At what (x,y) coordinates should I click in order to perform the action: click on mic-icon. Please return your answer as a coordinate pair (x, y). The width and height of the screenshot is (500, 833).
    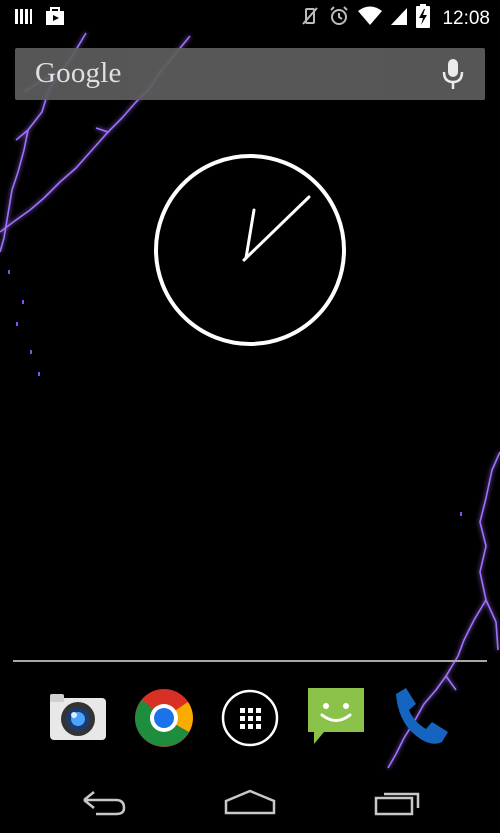
    Looking at the image, I should click on (453, 76).